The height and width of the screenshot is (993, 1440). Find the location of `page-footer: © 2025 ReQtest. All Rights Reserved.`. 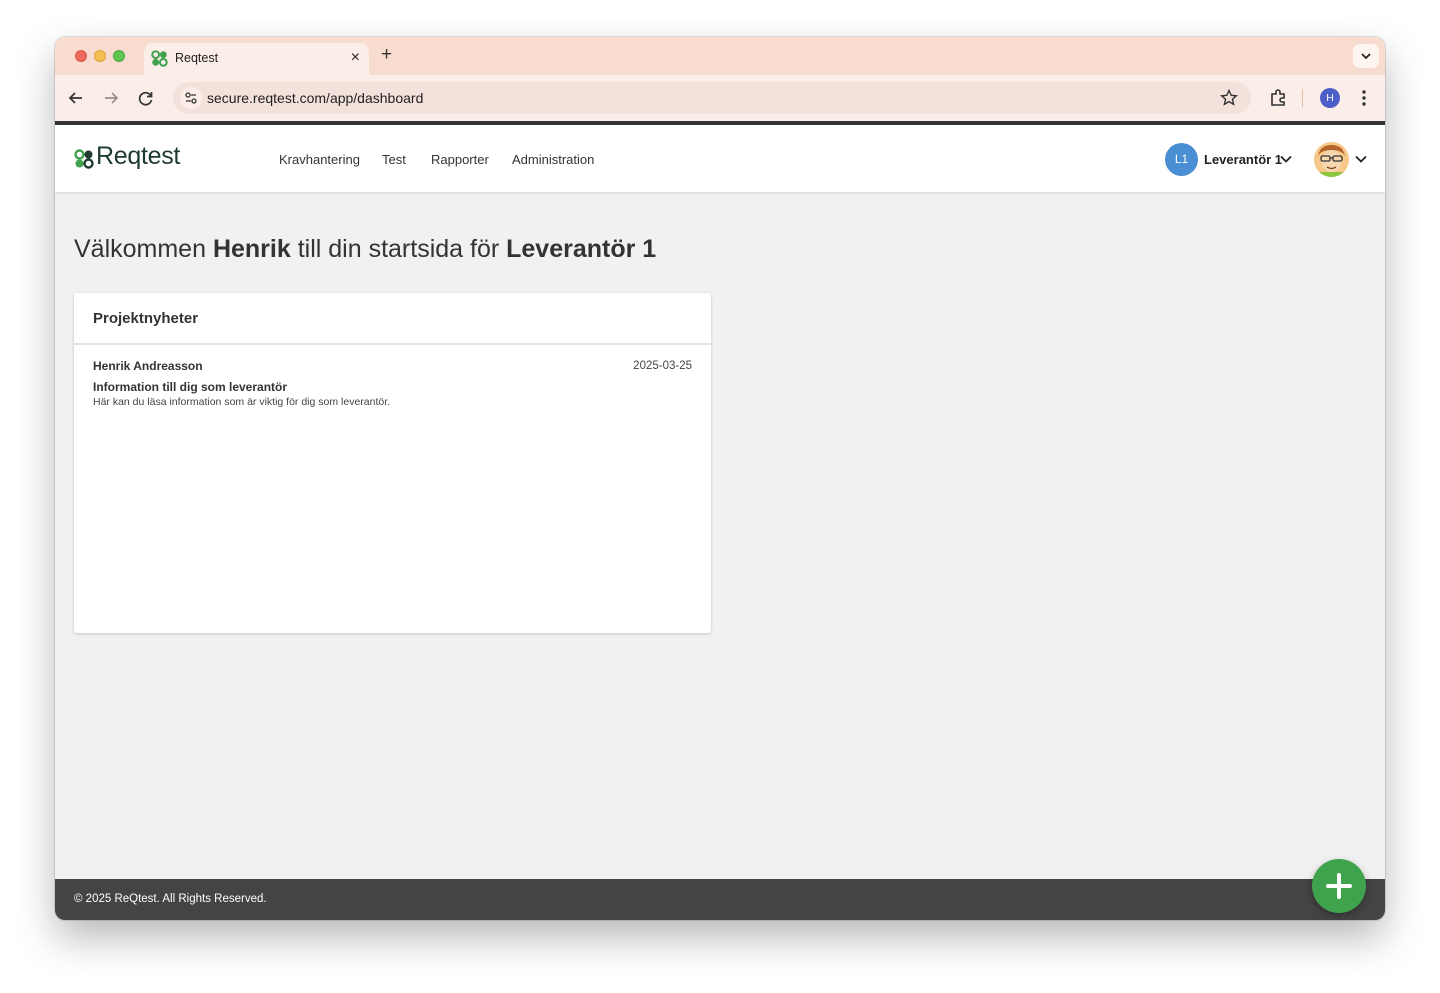

page-footer: © 2025 ReQtest. All Rights Reserved. is located at coordinates (720, 899).